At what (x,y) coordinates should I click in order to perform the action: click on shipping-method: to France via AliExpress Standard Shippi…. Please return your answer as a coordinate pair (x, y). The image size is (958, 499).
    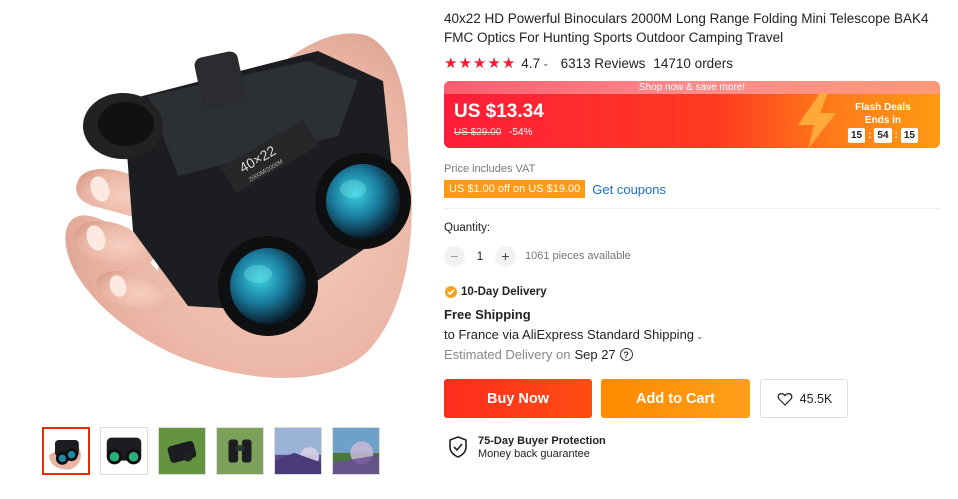
    Looking at the image, I should click on (692, 334).